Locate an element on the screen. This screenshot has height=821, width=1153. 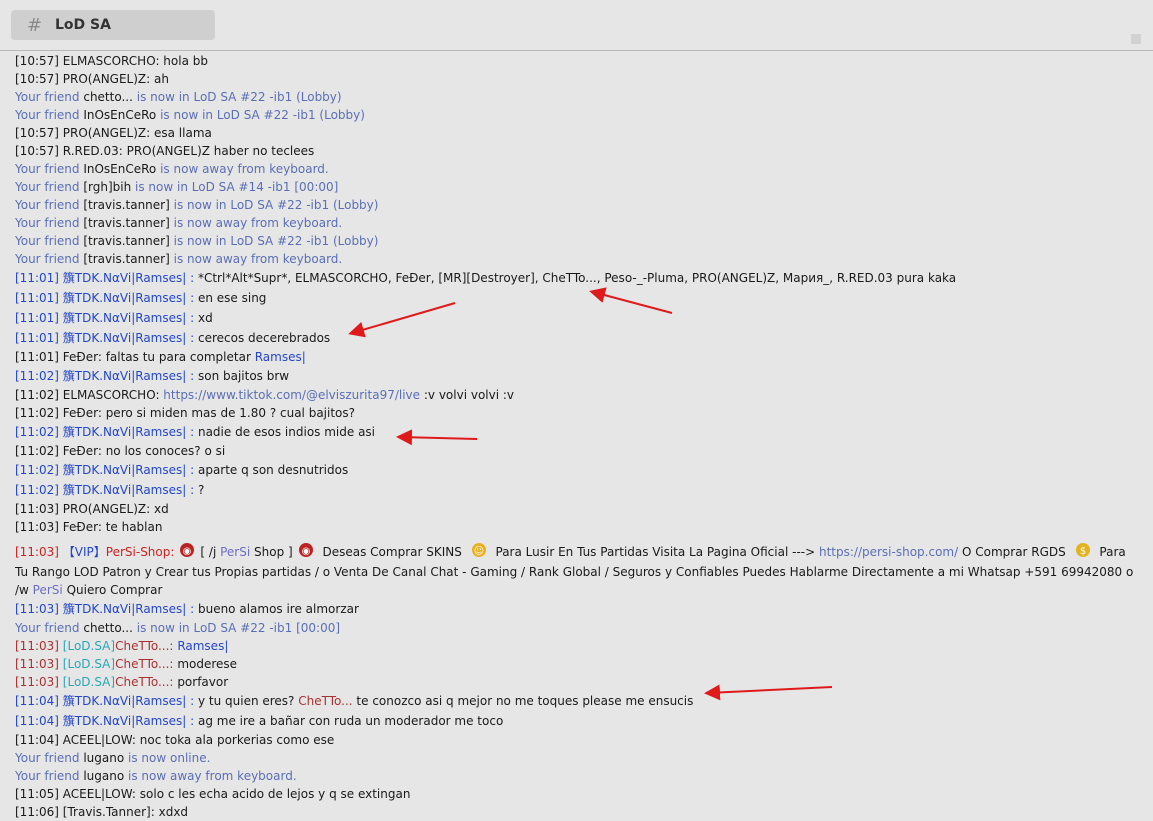
message-text: O Comprar RGDS is located at coordinates (1014, 552).